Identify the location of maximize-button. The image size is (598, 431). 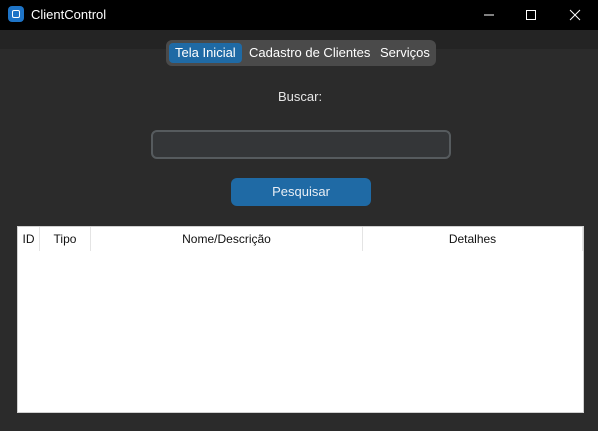
(531, 15).